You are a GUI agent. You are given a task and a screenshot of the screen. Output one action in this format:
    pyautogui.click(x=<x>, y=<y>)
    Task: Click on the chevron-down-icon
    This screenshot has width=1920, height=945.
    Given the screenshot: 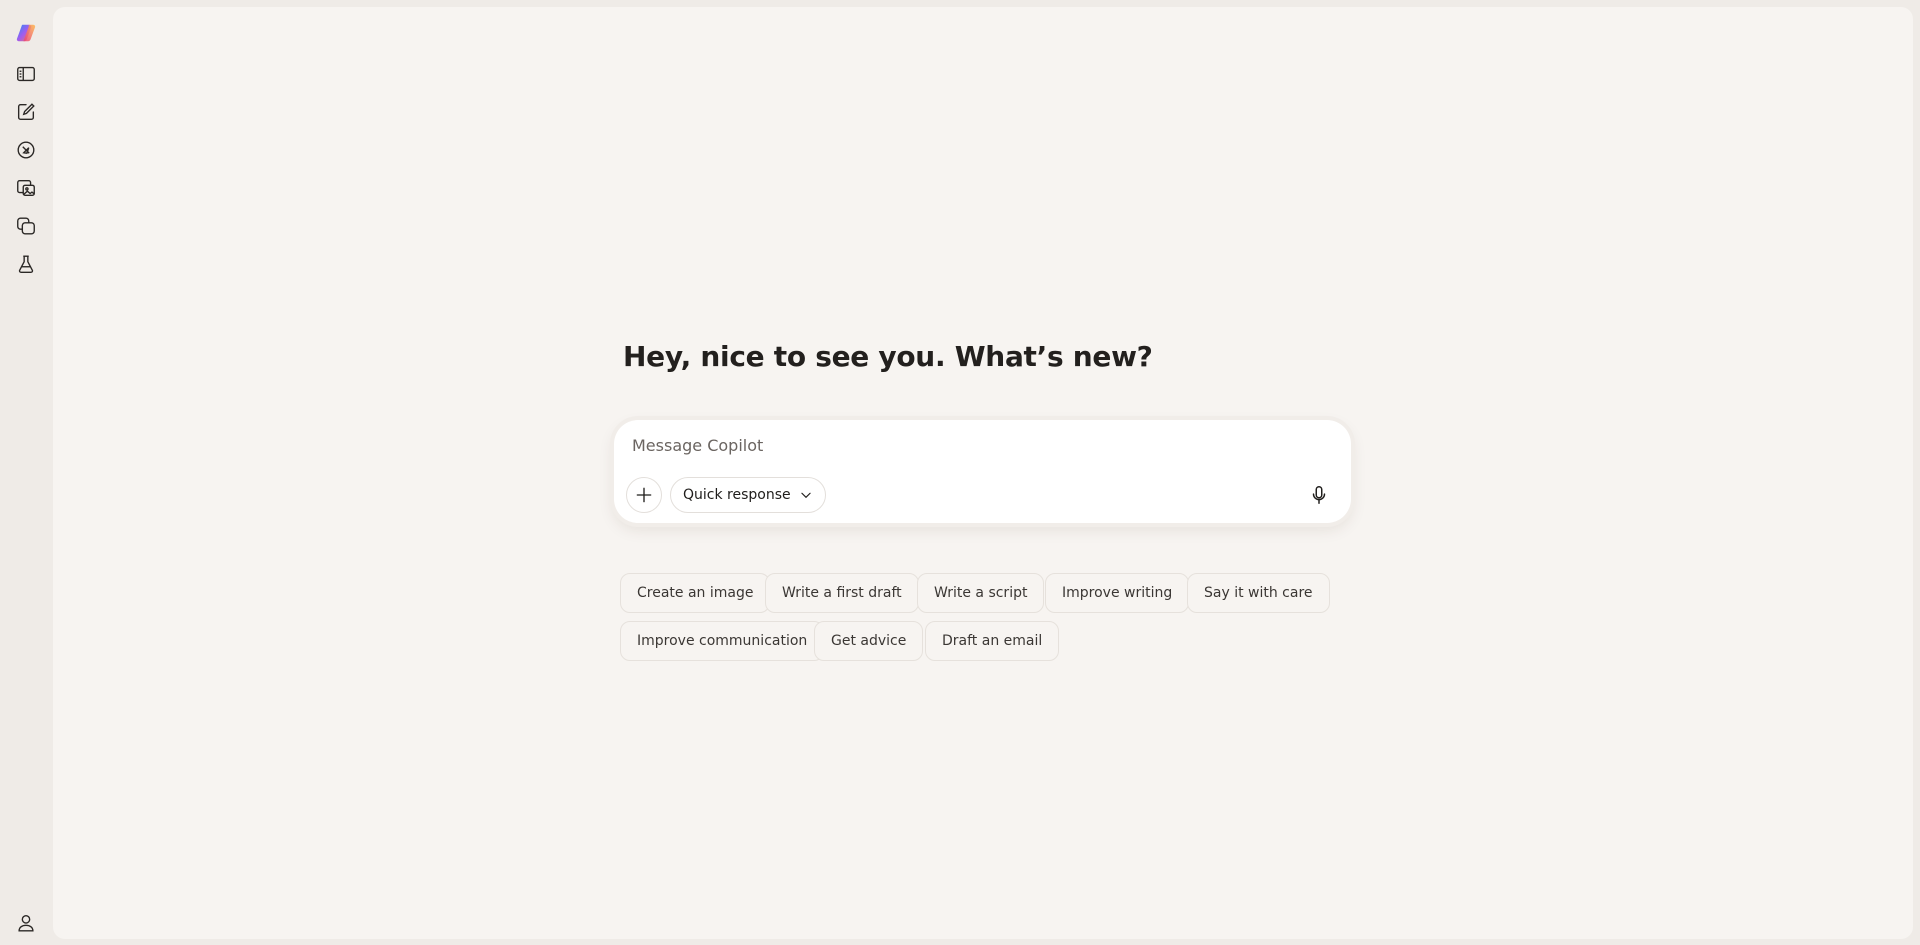 What is the action you would take?
    pyautogui.click(x=805, y=495)
    